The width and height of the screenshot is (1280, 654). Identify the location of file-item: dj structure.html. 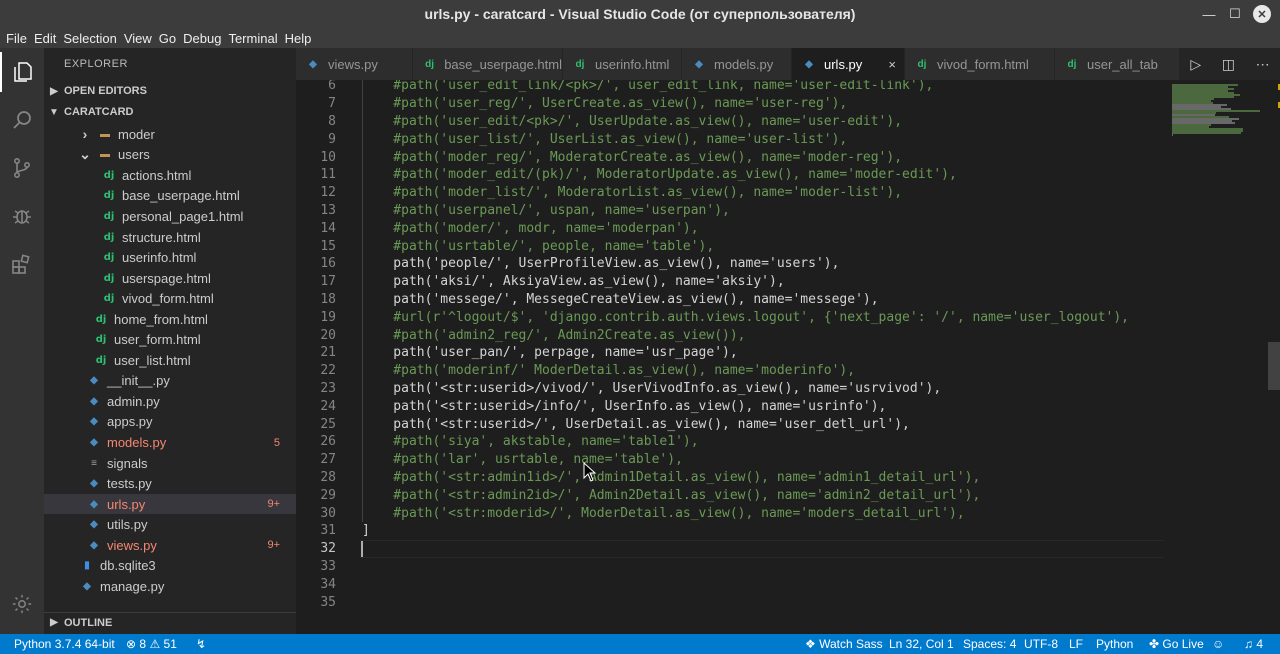
(170, 237).